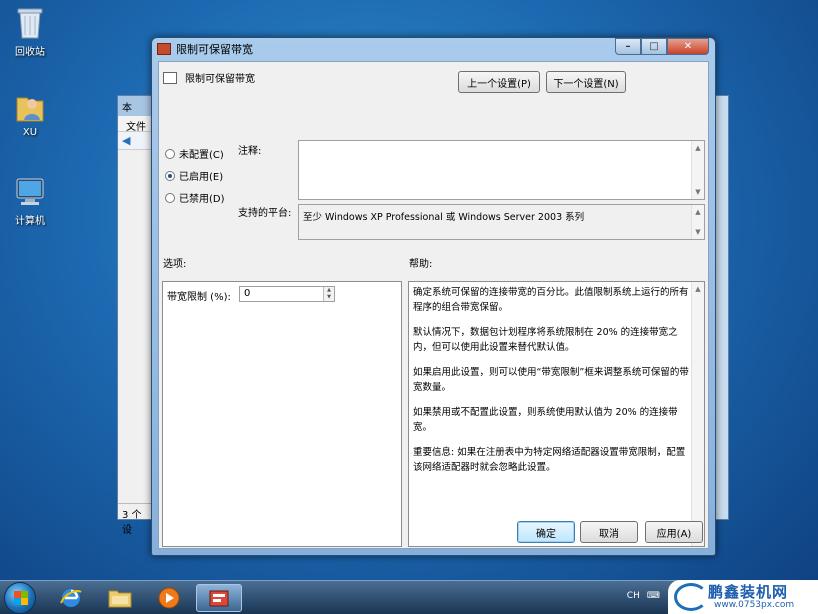  I want to click on platform-label: 支持的平台:, so click(265, 213).